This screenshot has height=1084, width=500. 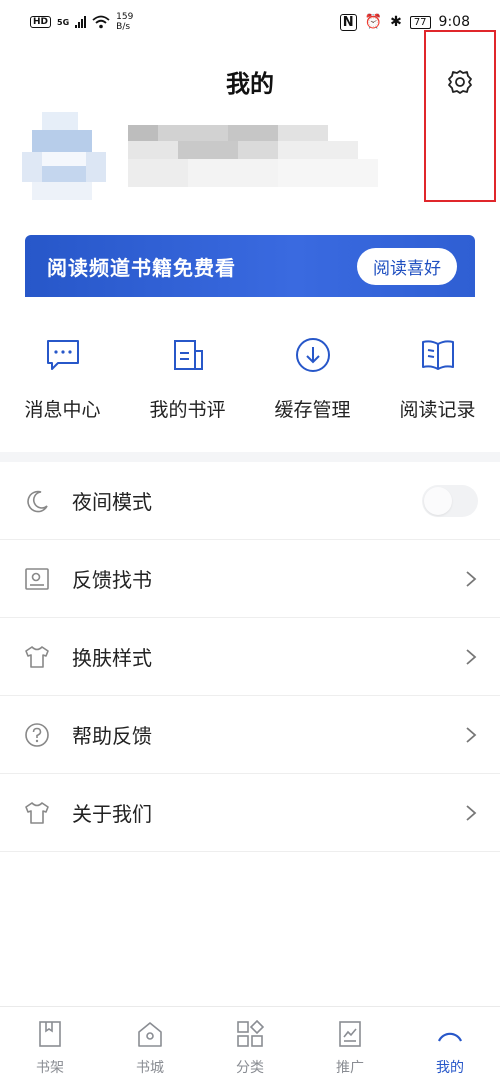 What do you see at coordinates (437, 410) in the screenshot?
I see `quick-action-label: 阅读记录` at bounding box center [437, 410].